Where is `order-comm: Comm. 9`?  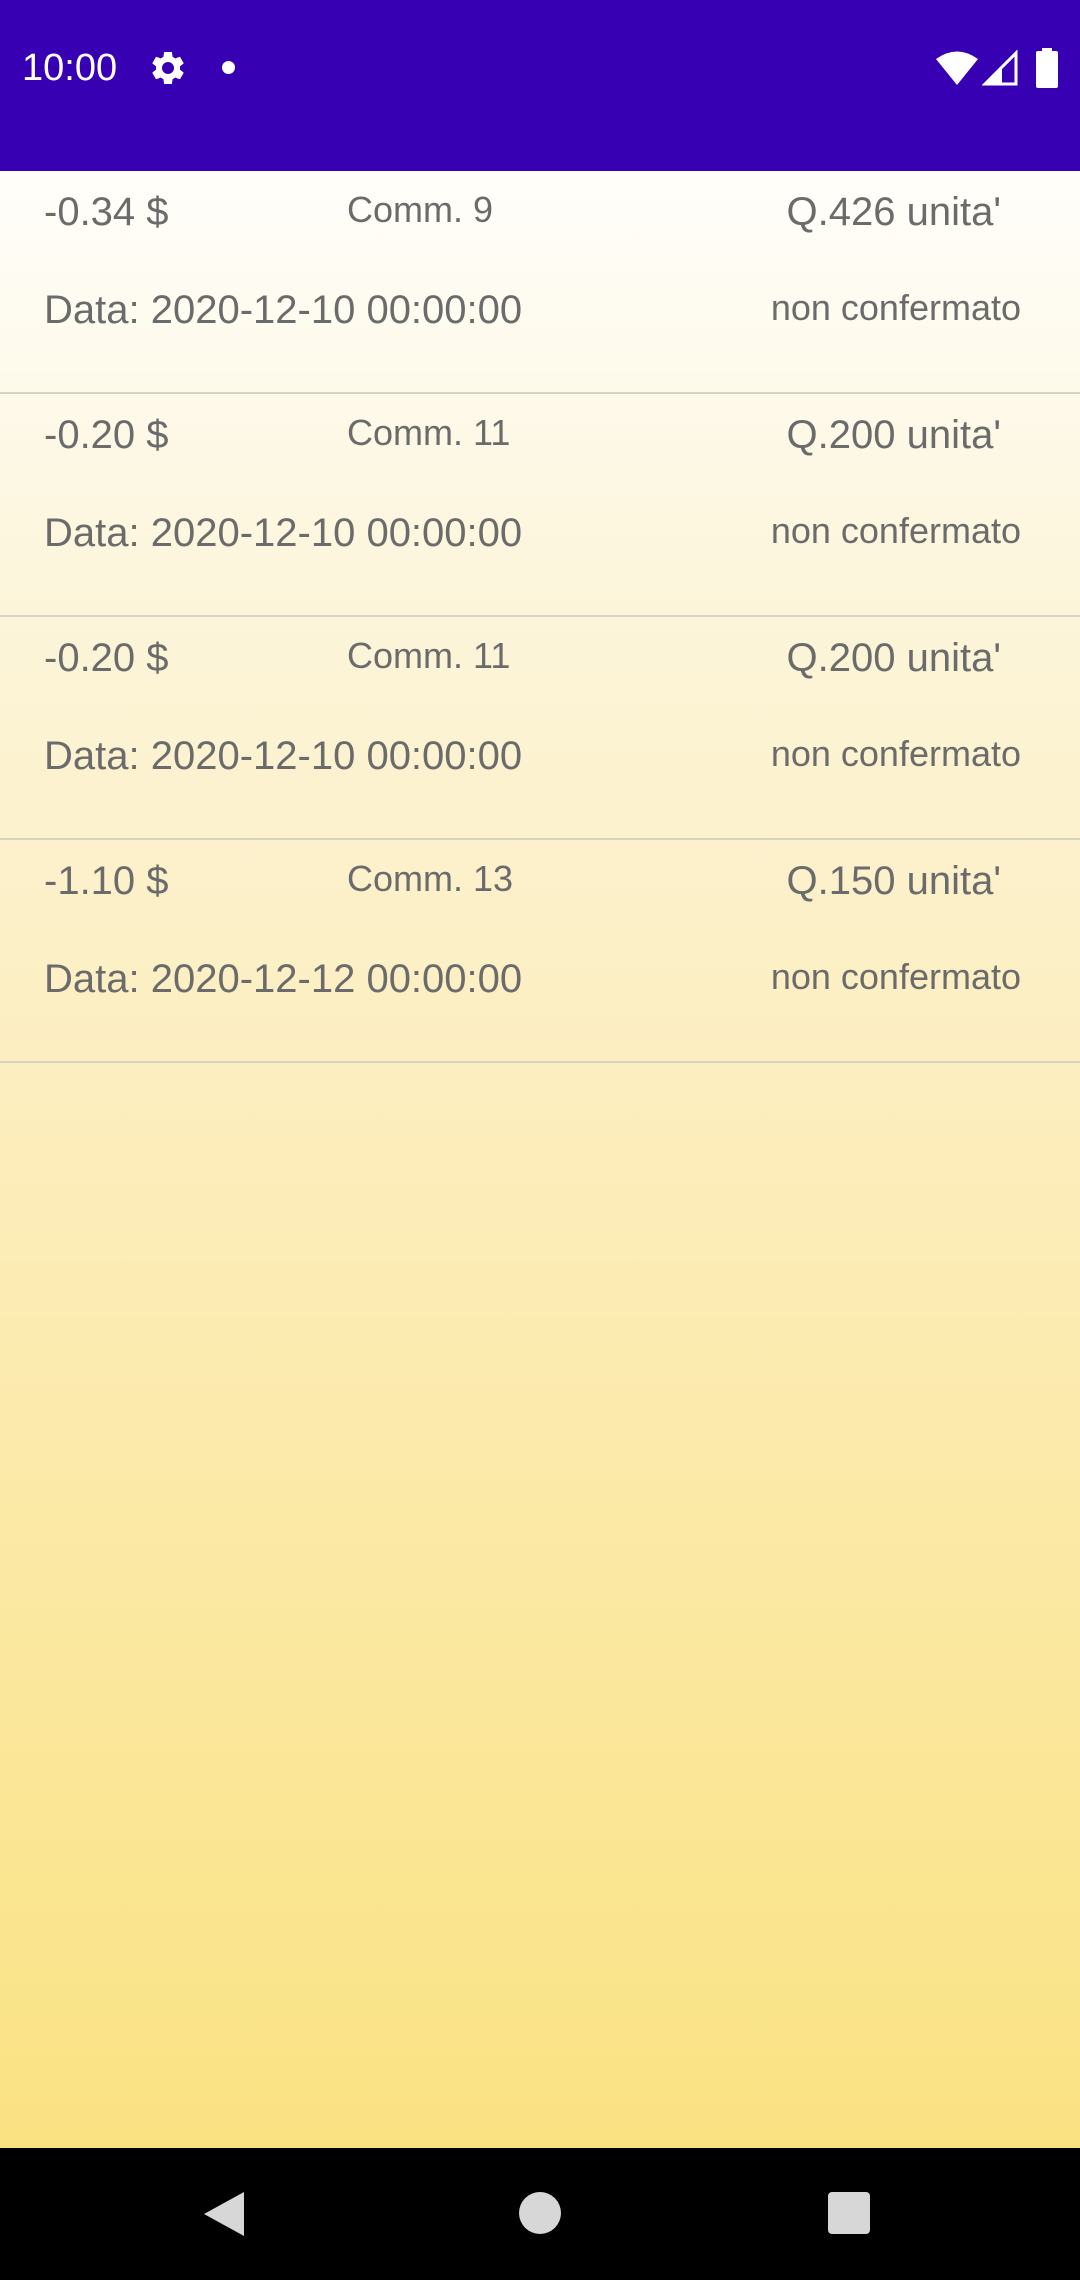 order-comm: Comm. 9 is located at coordinates (420, 209).